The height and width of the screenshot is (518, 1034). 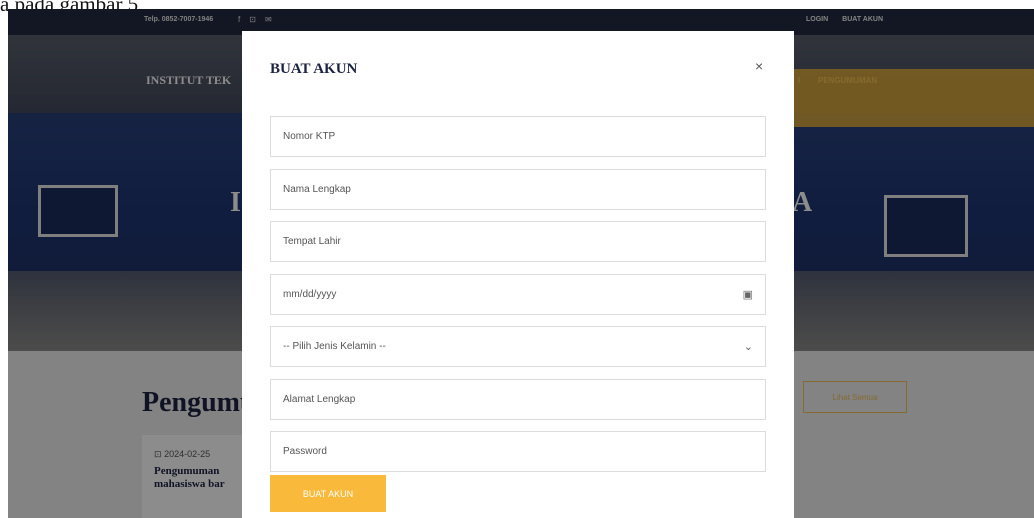 I want to click on ktp-placeholder: Nomor KTP, so click(x=309, y=136).